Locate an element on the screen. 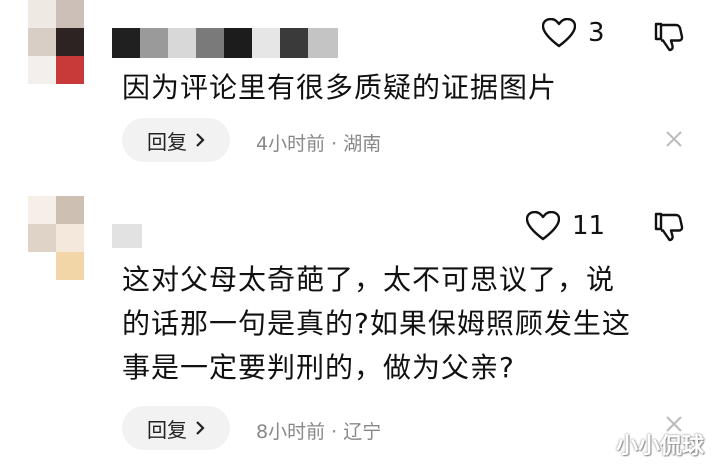  comment-line: 因为评论里有很多质疑的证据图片 is located at coordinates (340, 87).